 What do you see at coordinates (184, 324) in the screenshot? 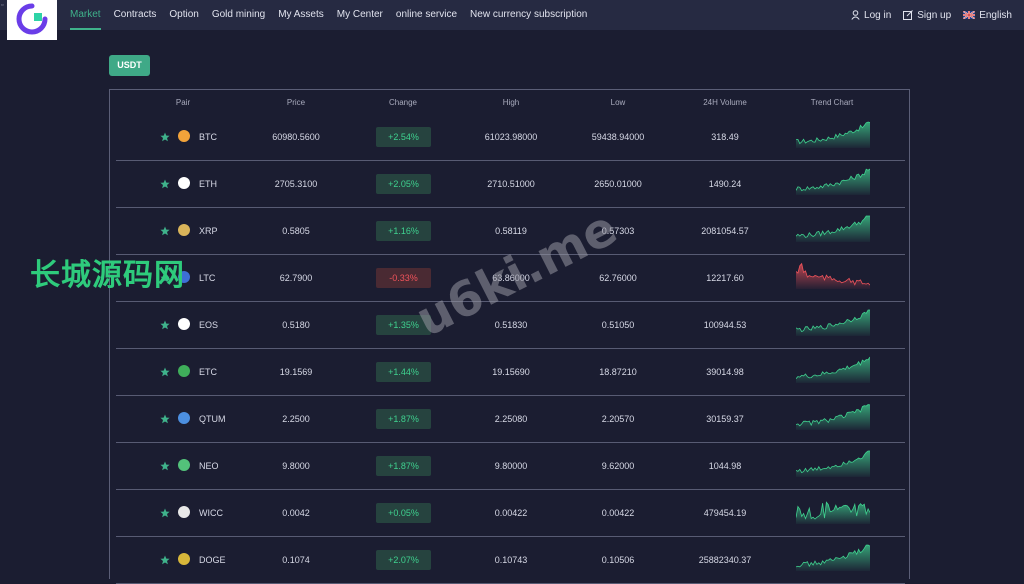
I see `eos-icon` at bounding box center [184, 324].